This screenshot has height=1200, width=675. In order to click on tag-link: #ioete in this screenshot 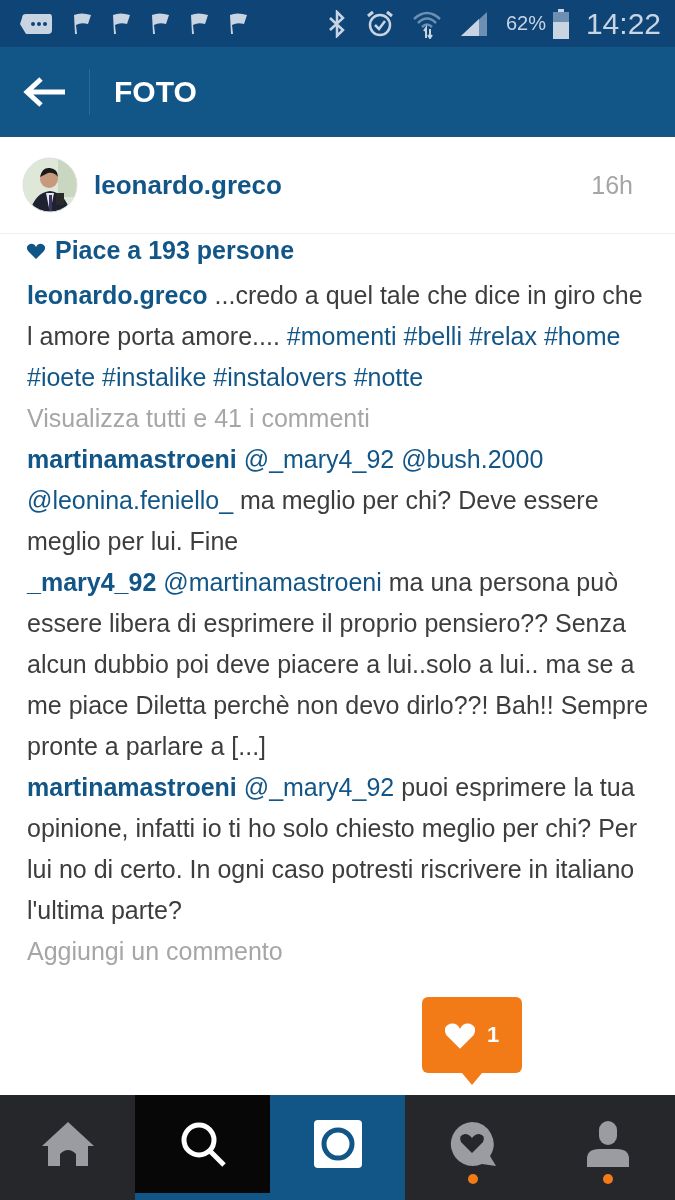, I will do `click(61, 377)`.